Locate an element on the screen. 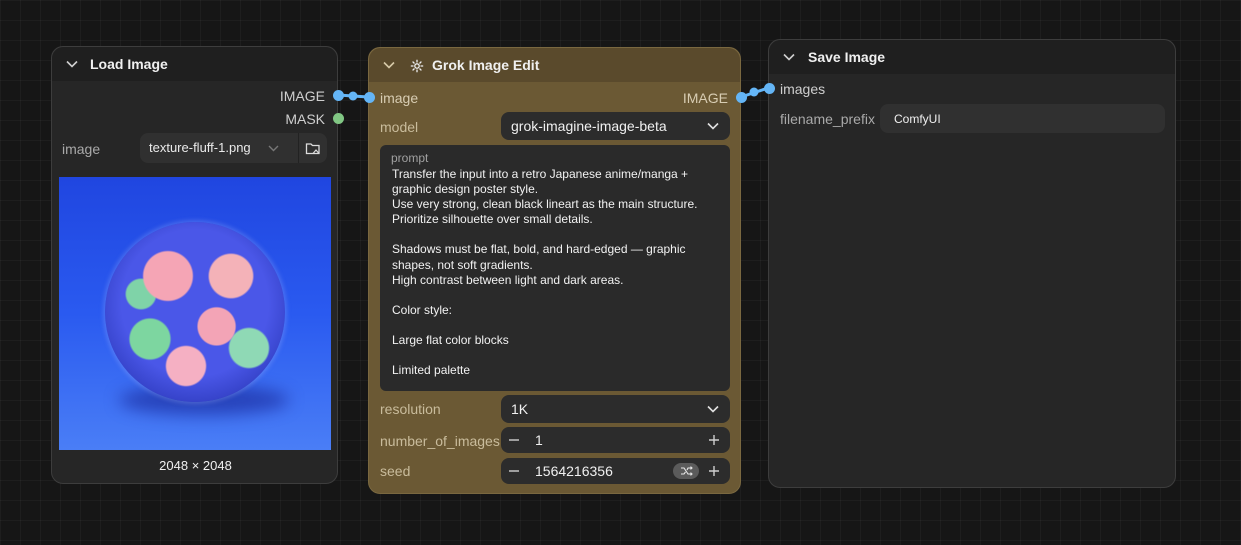 Image resolution: width=1241 pixels, height=545 pixels. image-file-select: texture-fluff-1.png is located at coordinates (219, 148).